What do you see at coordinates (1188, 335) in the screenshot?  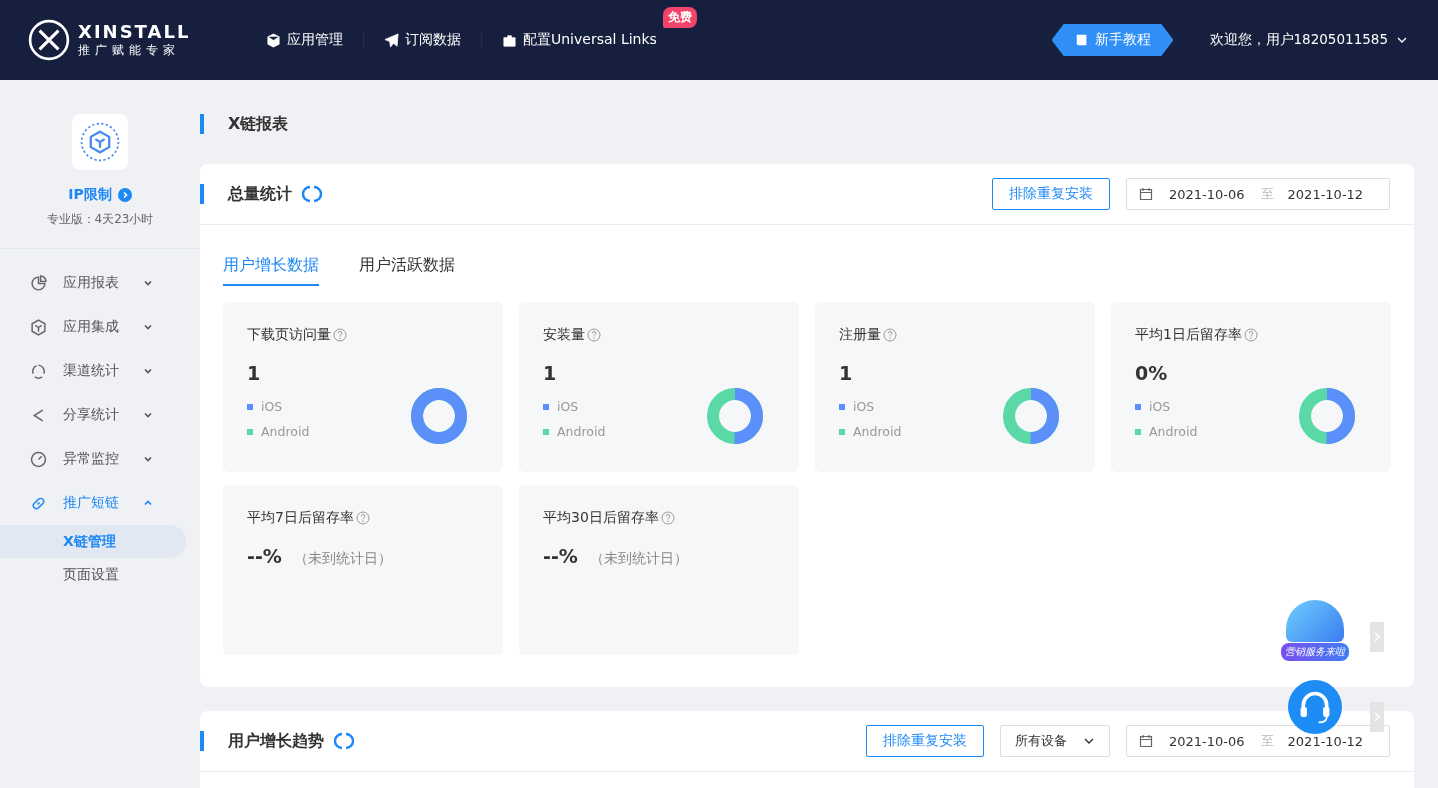 I see `stat-label: 平均1日后留存率` at bounding box center [1188, 335].